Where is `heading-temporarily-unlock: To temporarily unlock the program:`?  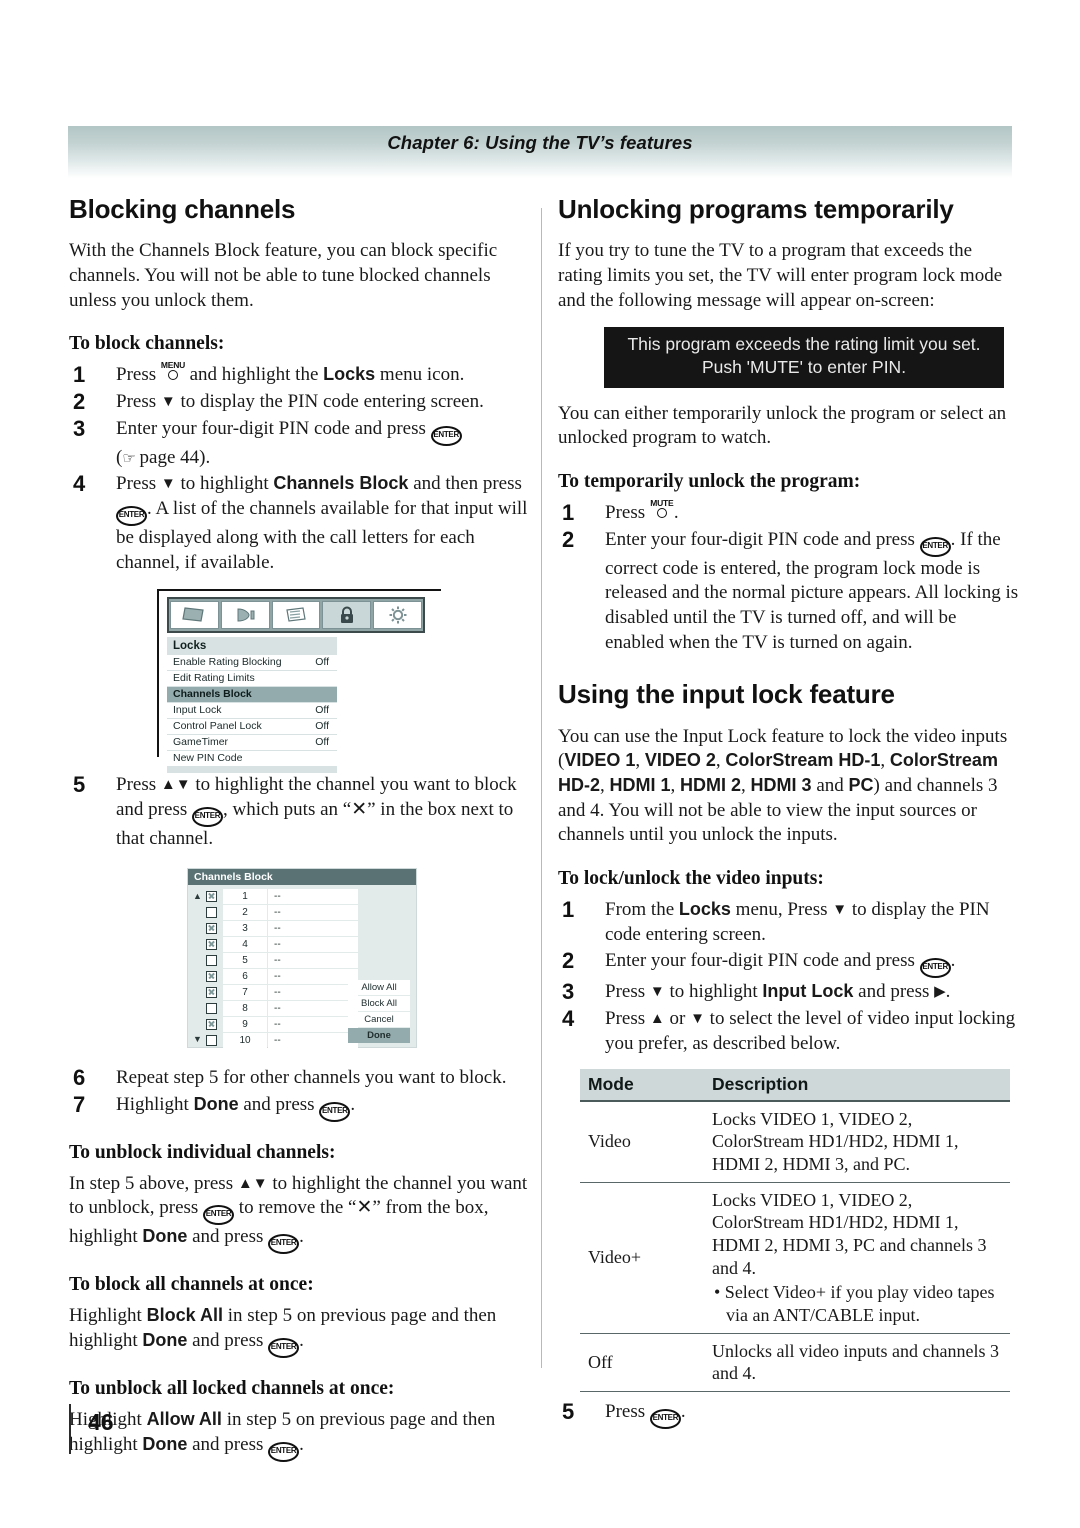 heading-temporarily-unlock: To temporarily unlock the program: is located at coordinates (709, 481).